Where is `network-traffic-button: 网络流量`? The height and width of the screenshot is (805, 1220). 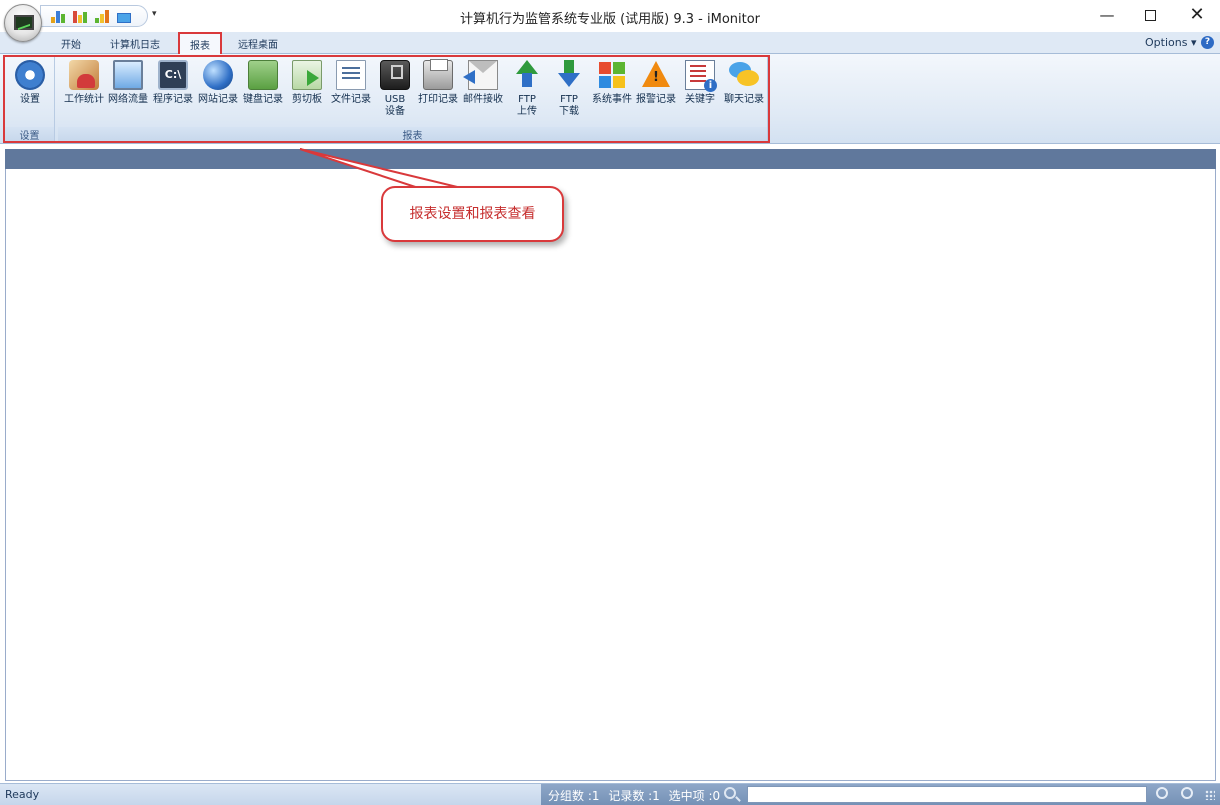 network-traffic-button: 网络流量 is located at coordinates (128, 83).